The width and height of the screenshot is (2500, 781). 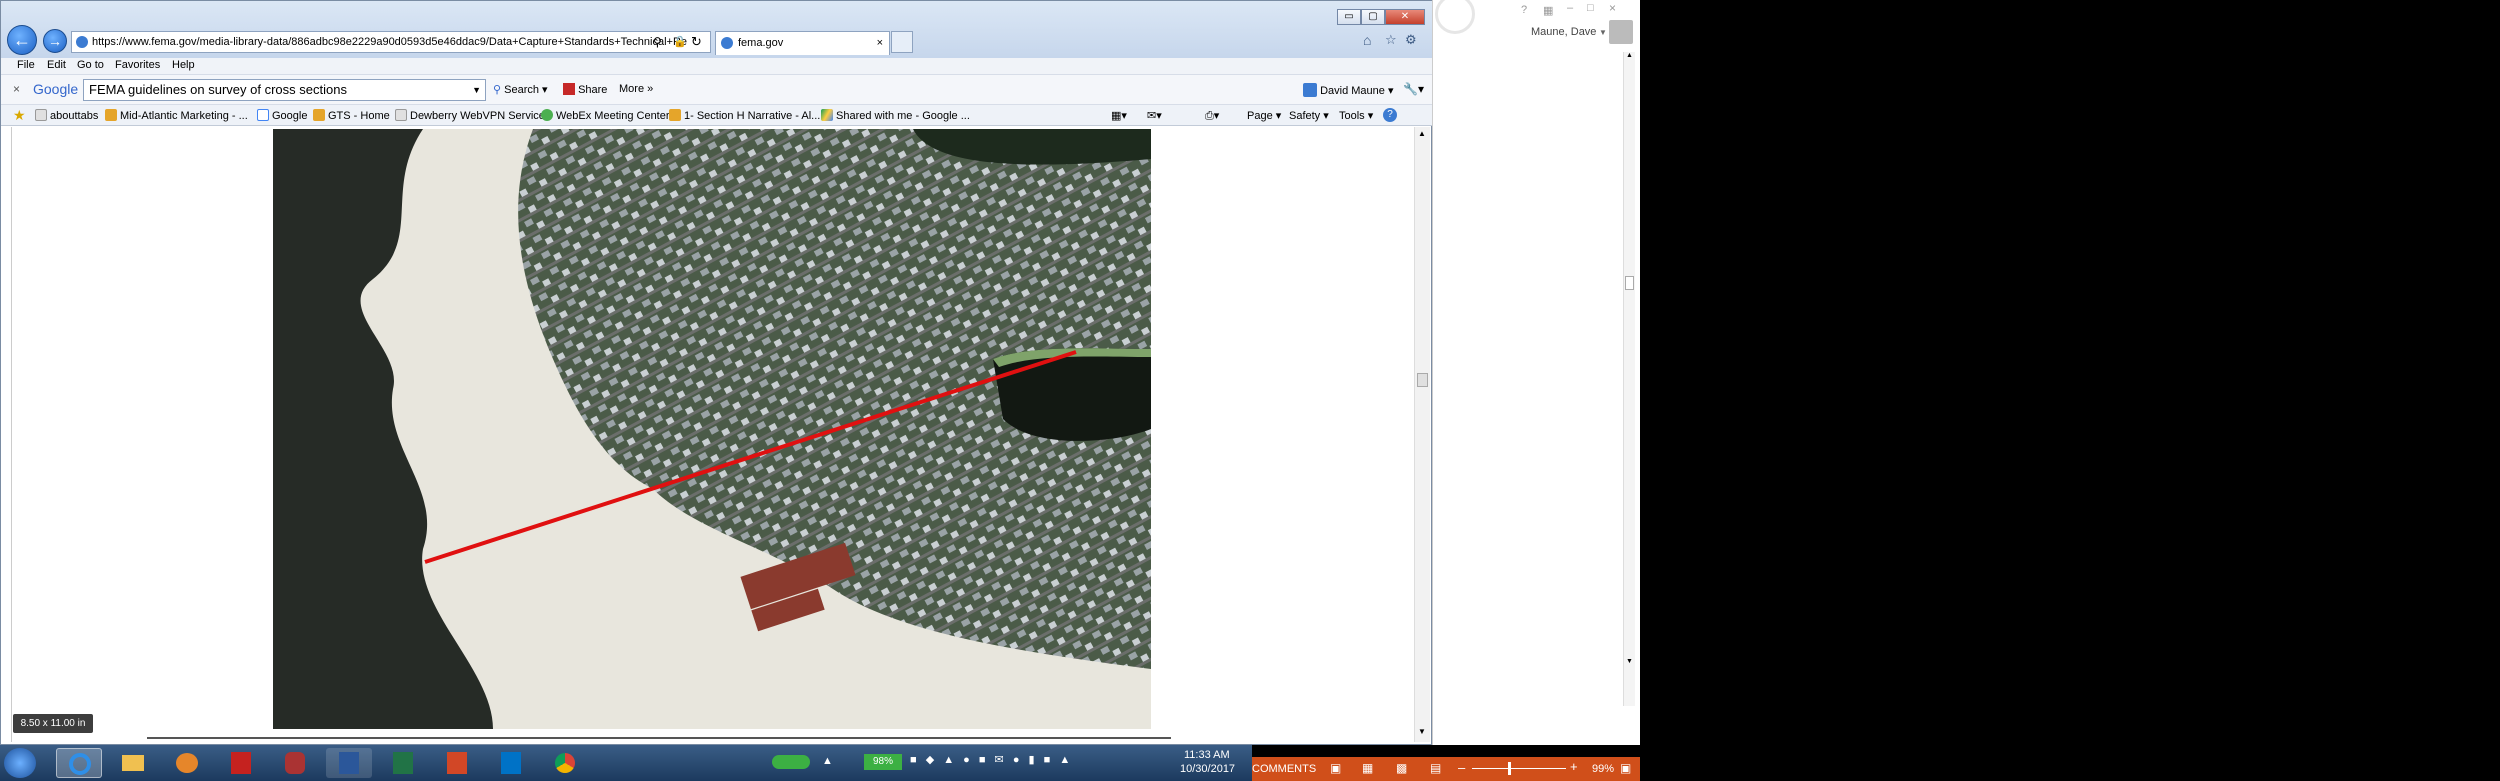 I want to click on language-indicator, so click(x=791, y=762).